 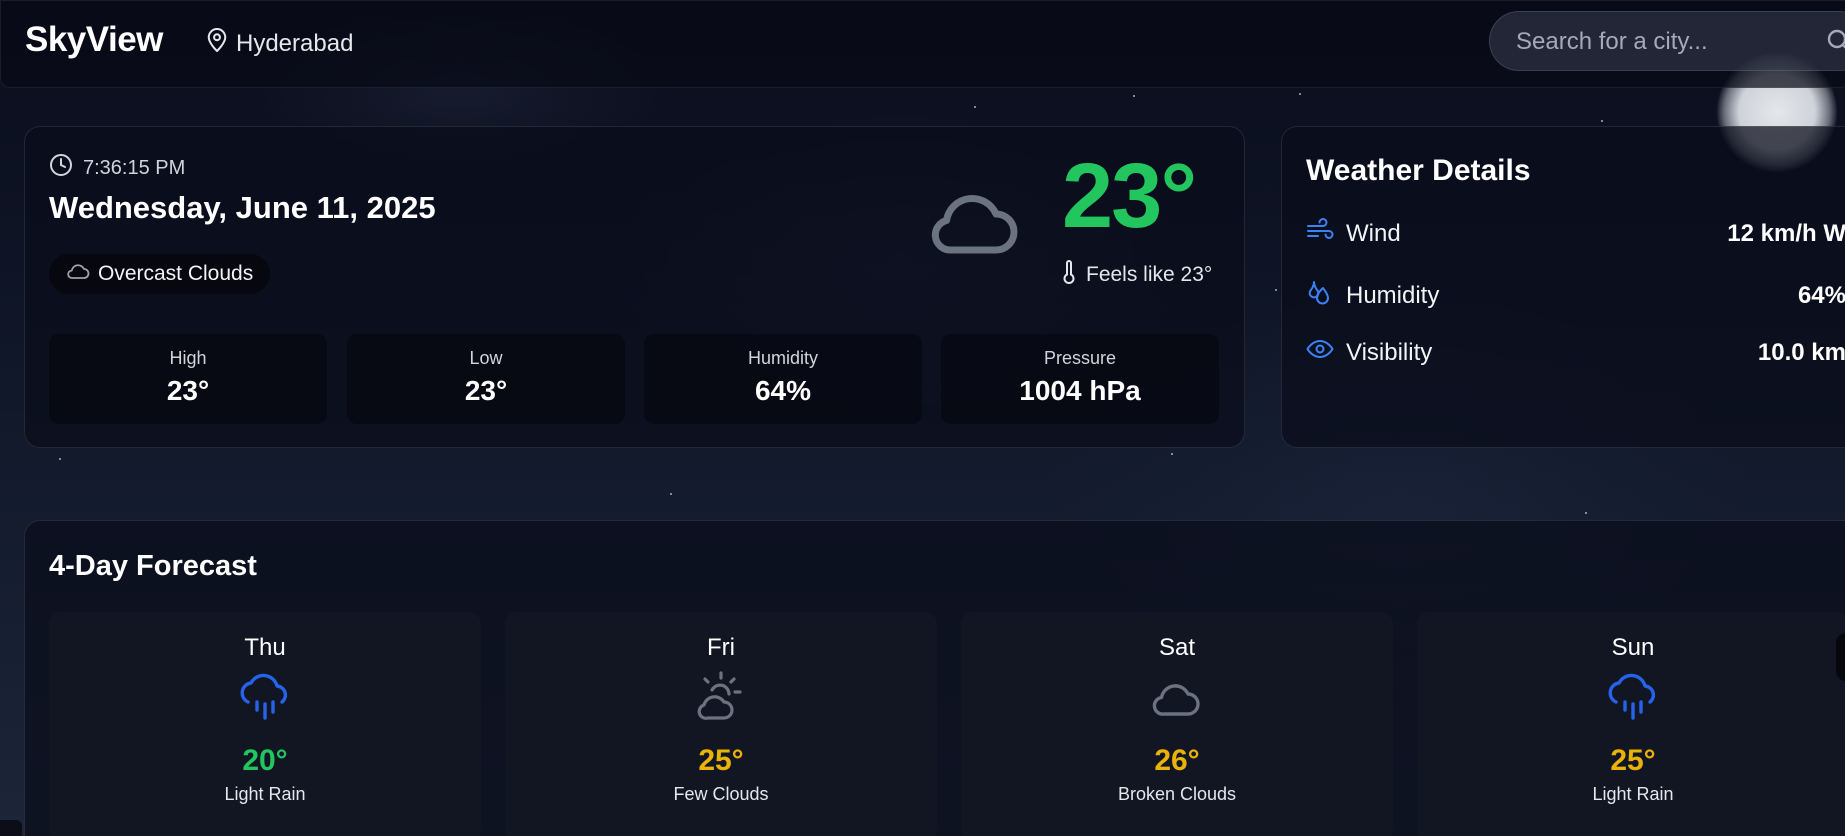 I want to click on forecast-day-name: Sun, so click(x=1633, y=647).